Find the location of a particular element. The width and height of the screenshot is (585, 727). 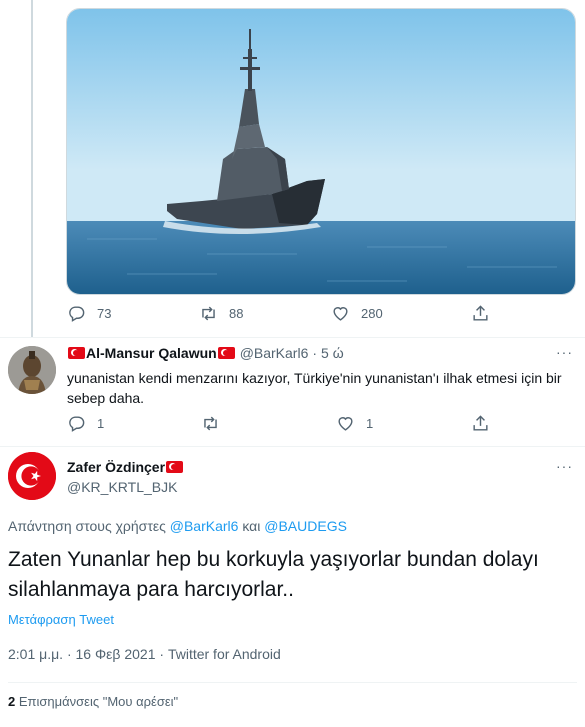

mention-link: @BAUDEGS is located at coordinates (305, 526).